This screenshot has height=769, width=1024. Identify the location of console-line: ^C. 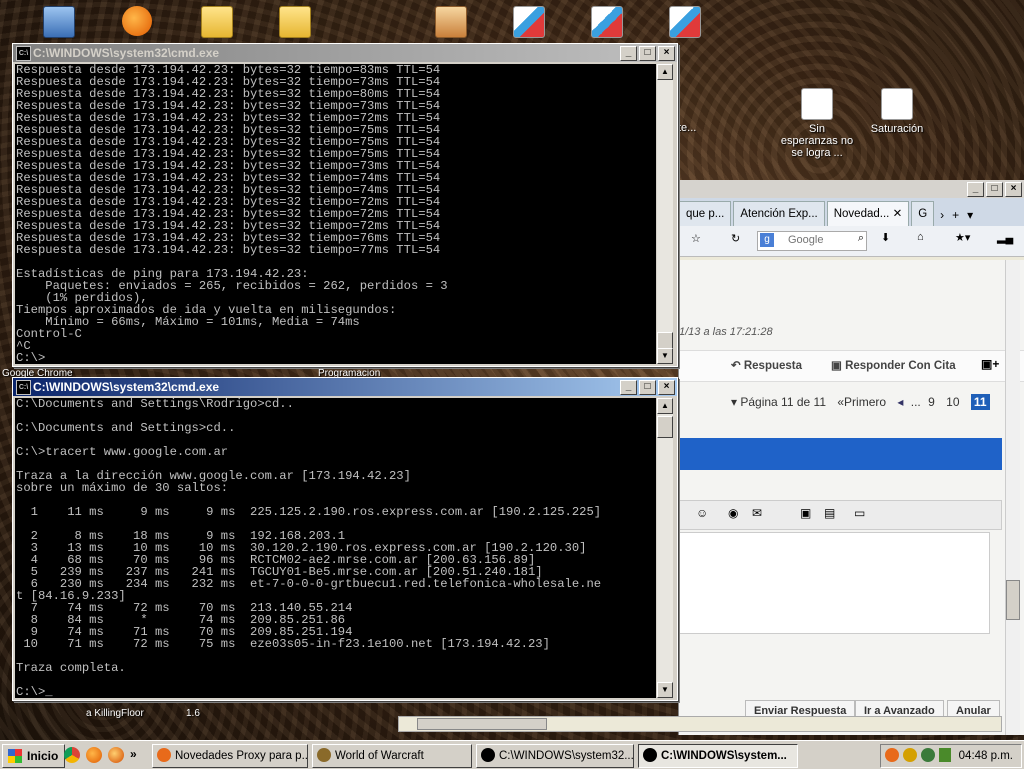
(23, 346).